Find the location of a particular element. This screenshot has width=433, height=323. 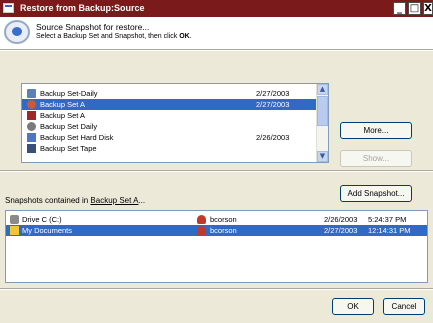

snapshot-date: 2/27/2003 is located at coordinates (341, 230).